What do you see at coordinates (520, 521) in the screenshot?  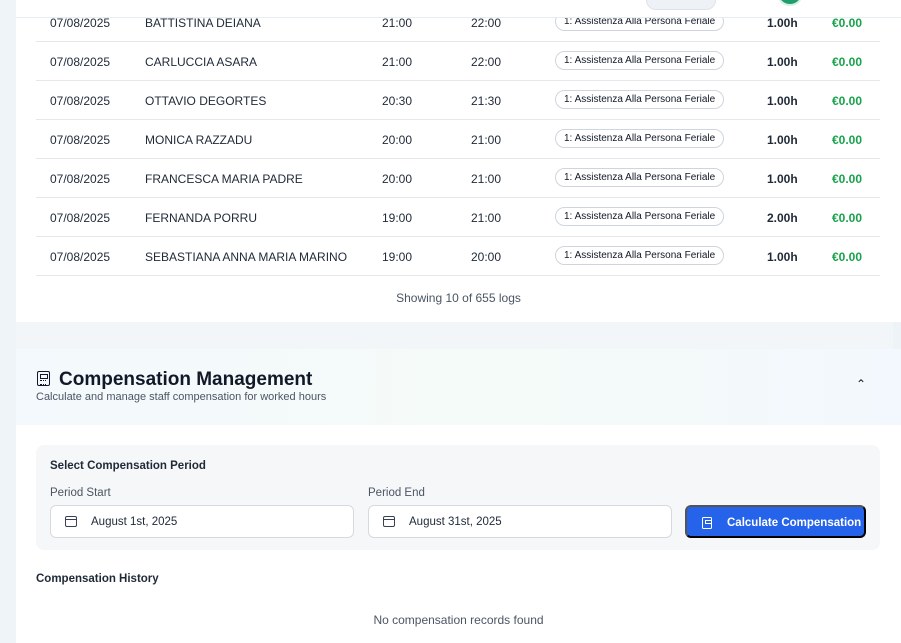 I see `period-end-picker: August 31st, 2025` at bounding box center [520, 521].